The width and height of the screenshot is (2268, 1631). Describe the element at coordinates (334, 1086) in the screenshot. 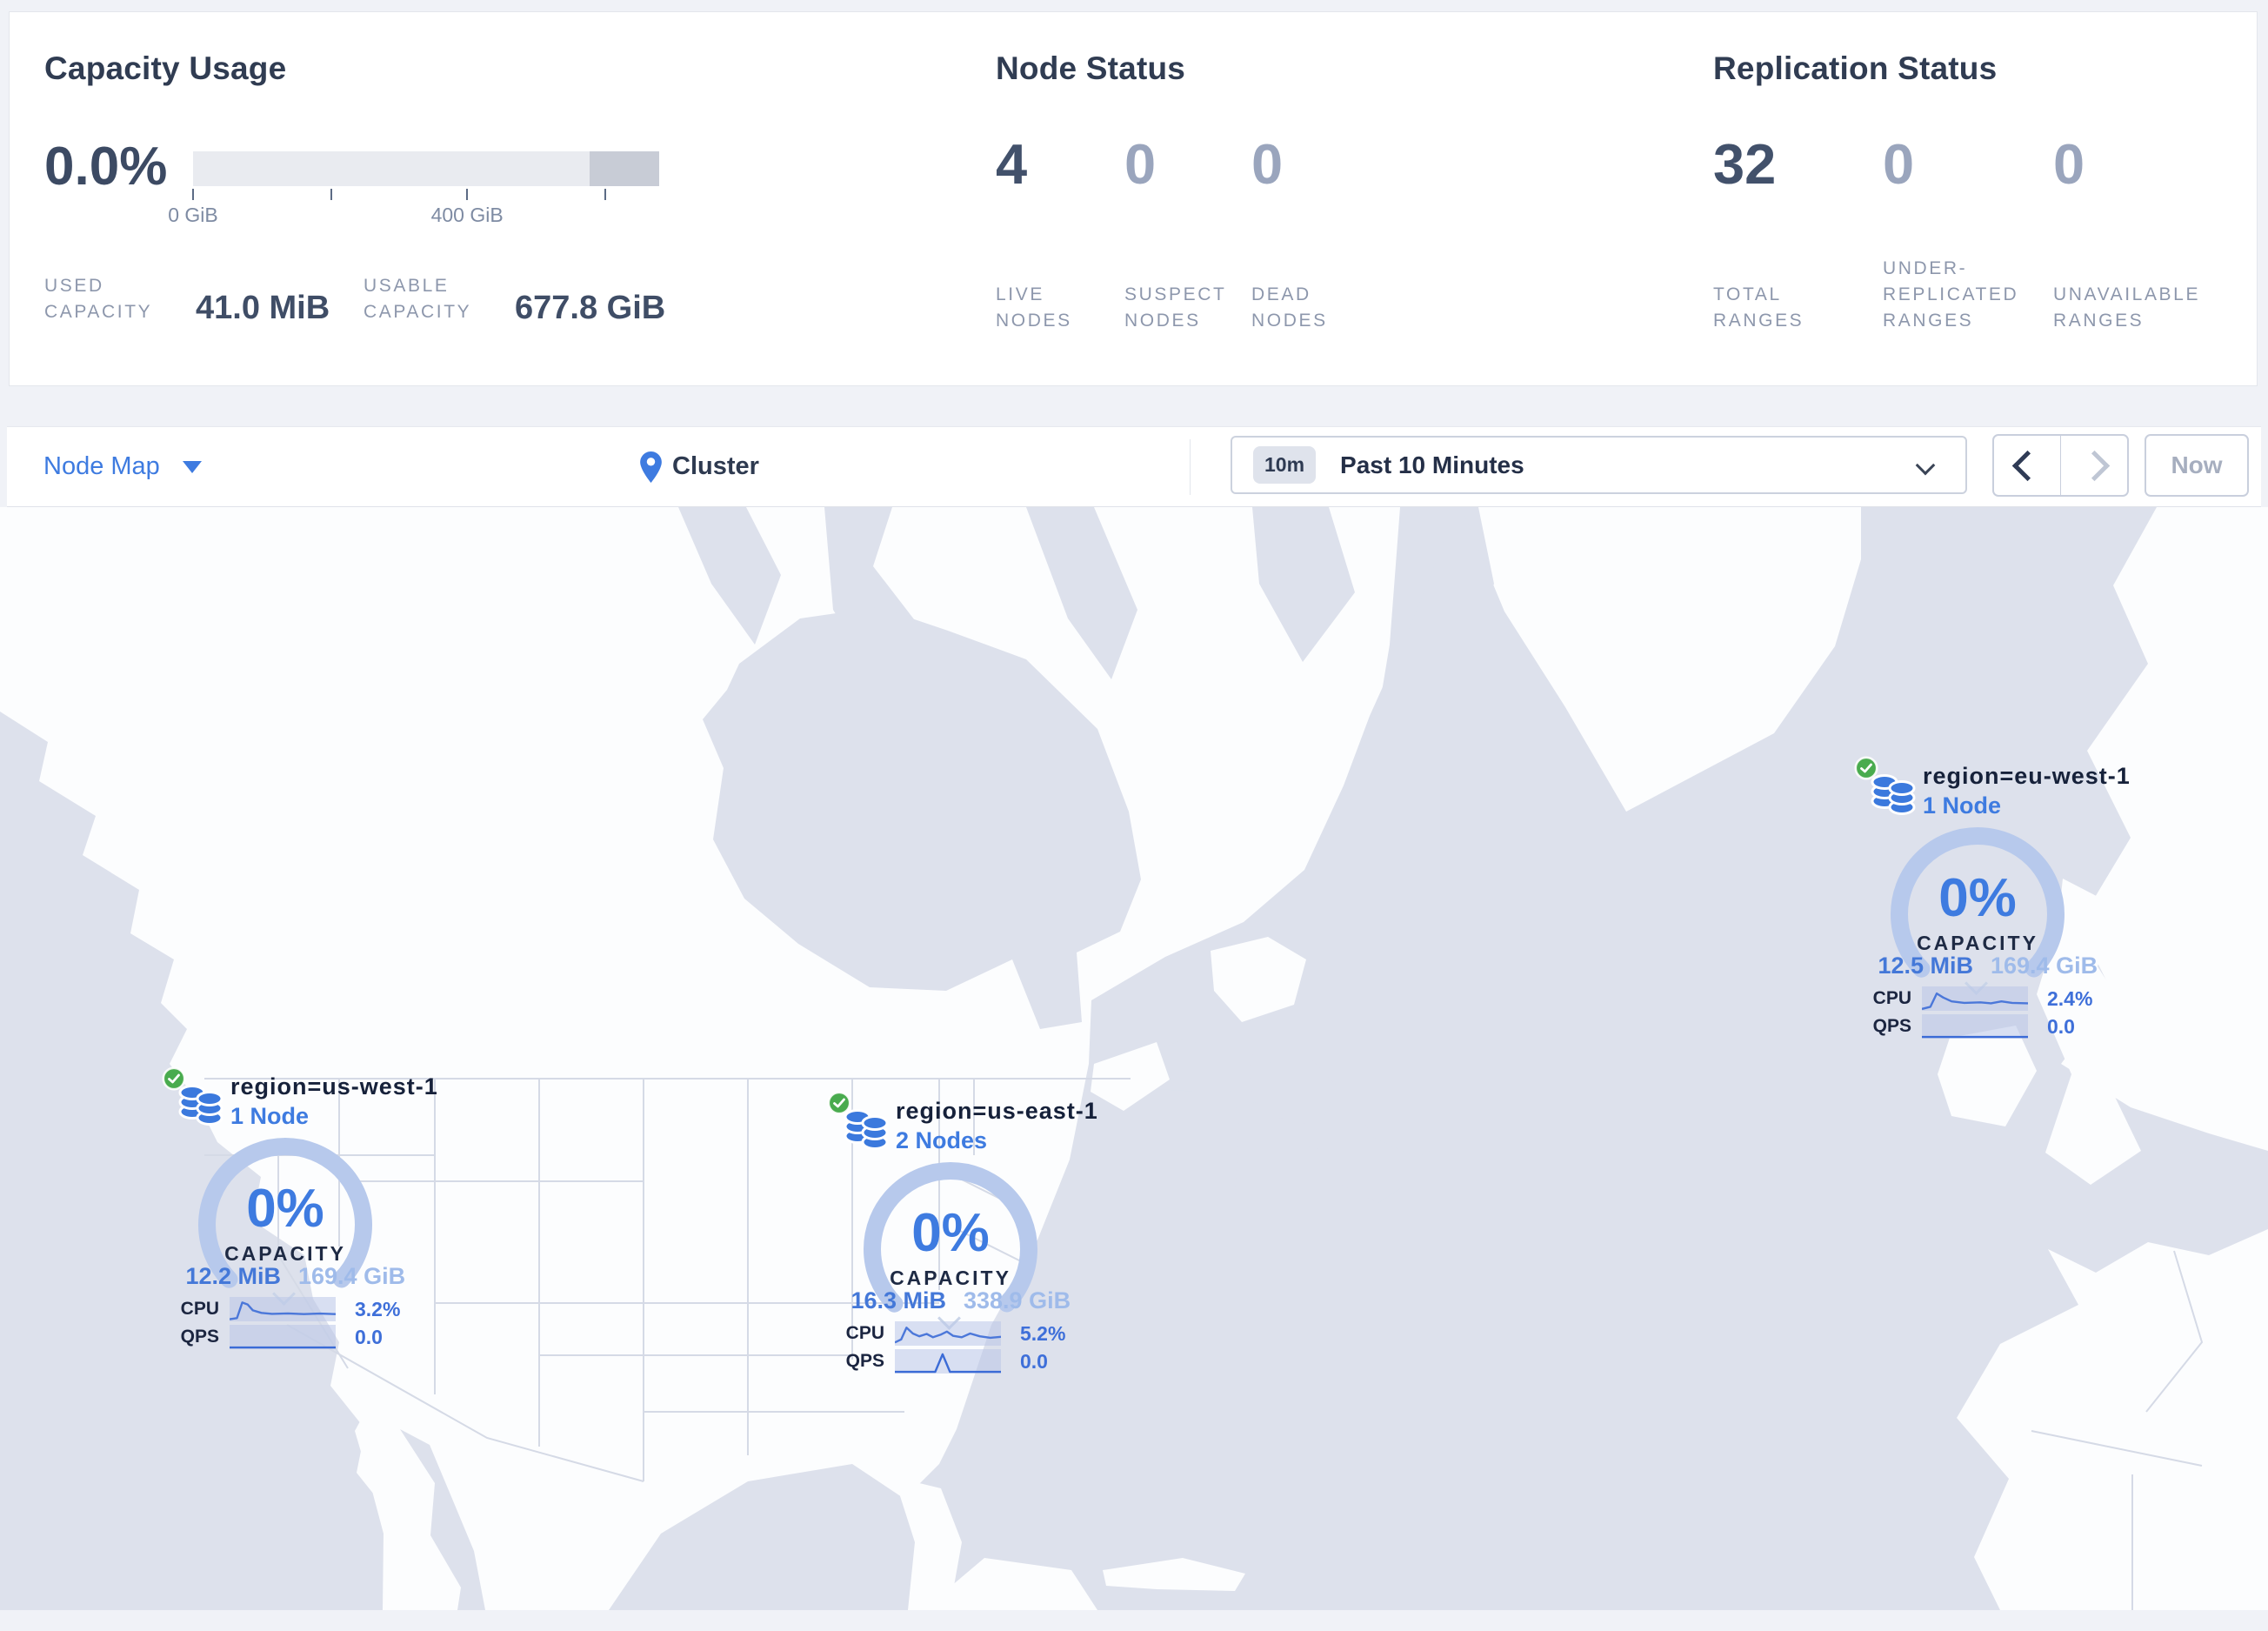

I see `region-label: region=us-west-1` at that location.